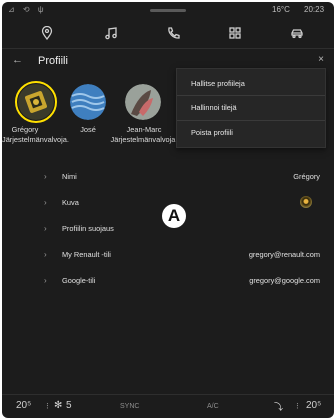 The width and height of the screenshot is (336, 420). What do you see at coordinates (168, 406) in the screenshot?
I see `climate-bar: 20⁵ ⁝ ✻ 5 SYNC A/C ⤵ ⁝ 20⁵` at bounding box center [168, 406].